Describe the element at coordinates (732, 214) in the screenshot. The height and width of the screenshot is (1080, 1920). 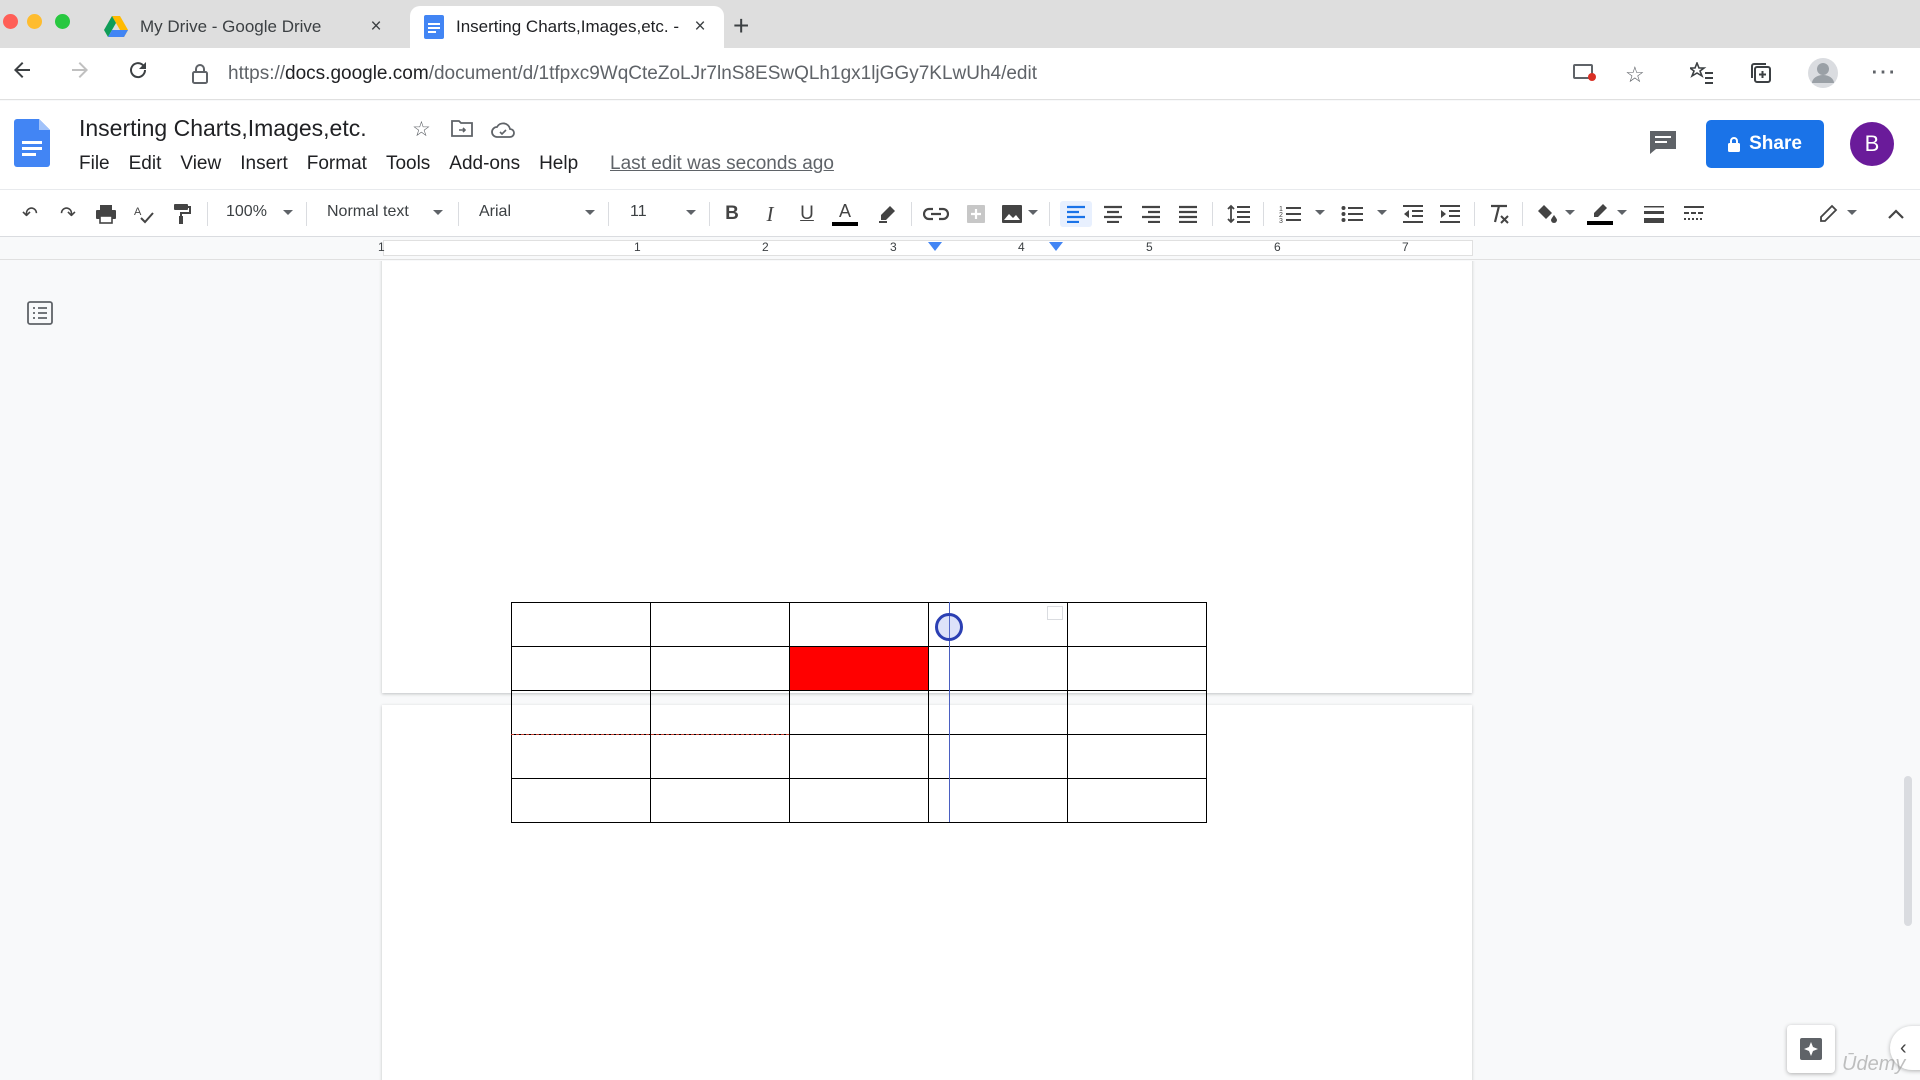
I see `bold-button: B` at that location.